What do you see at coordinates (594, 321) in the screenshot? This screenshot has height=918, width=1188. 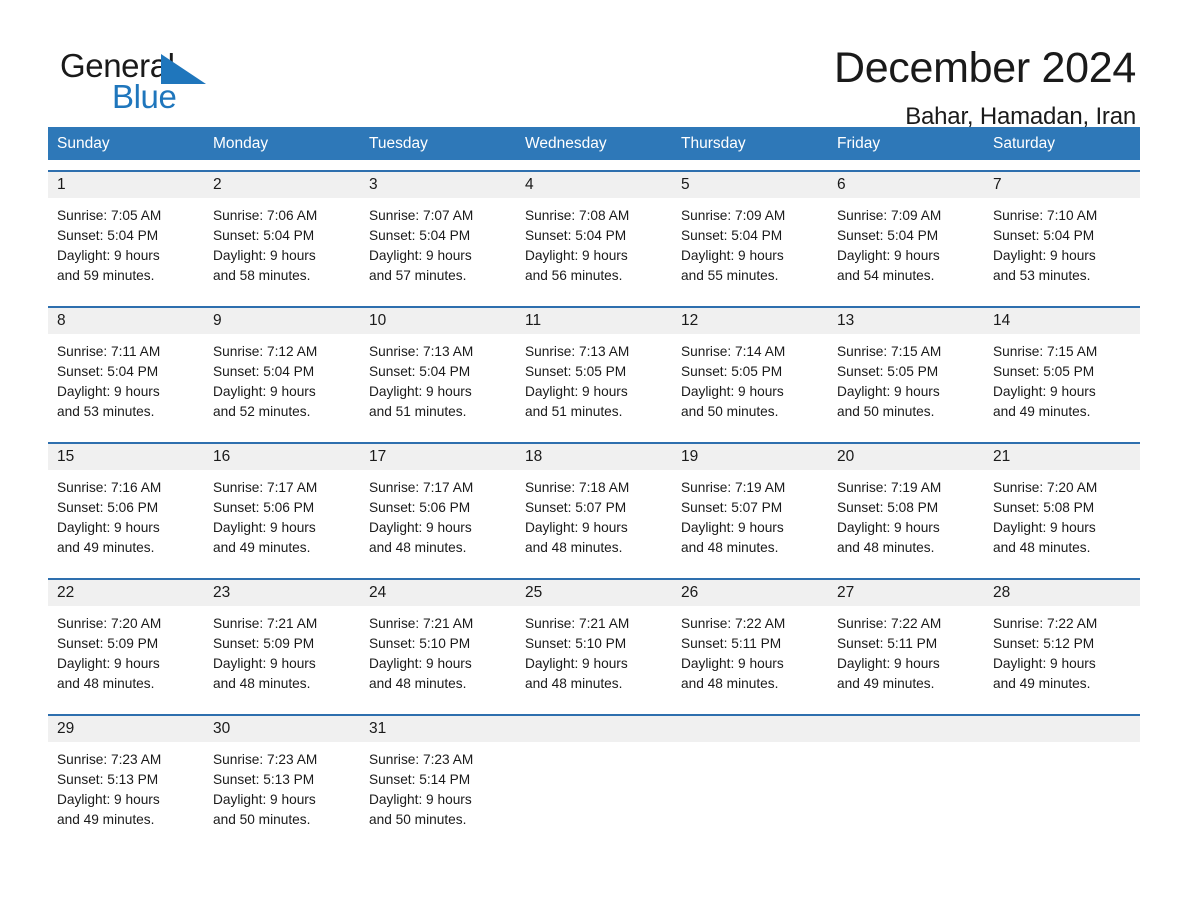 I see `day-number: 11` at bounding box center [594, 321].